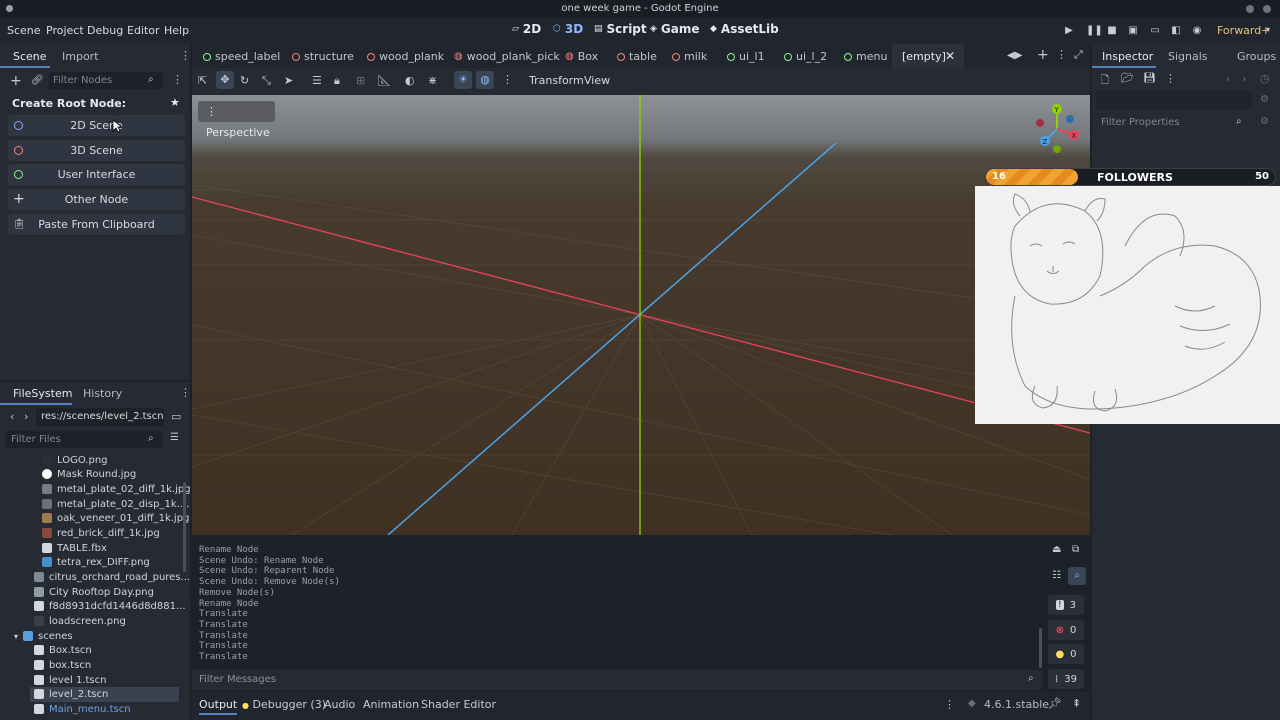 Image resolution: width=1280 pixels, height=720 pixels. I want to click on user-interface-button: User Interface, so click(96, 174).